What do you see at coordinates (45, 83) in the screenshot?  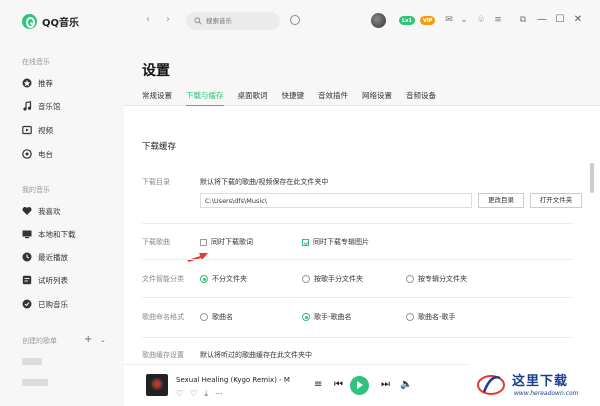 I see `sidebar-item-label: 推荐` at bounding box center [45, 83].